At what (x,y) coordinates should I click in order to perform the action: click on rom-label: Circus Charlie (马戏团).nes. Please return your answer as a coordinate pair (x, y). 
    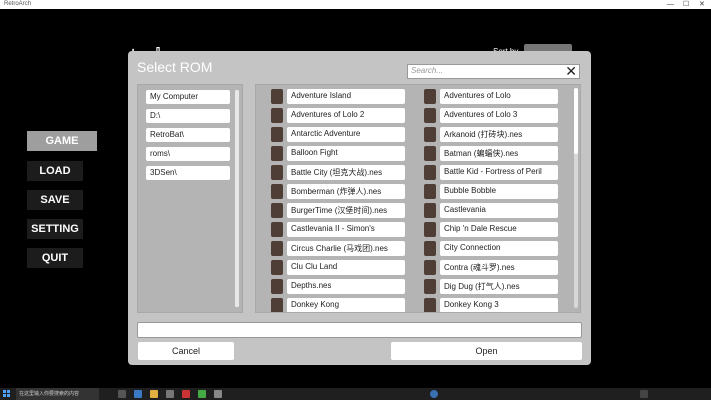
    Looking at the image, I should click on (339, 248).